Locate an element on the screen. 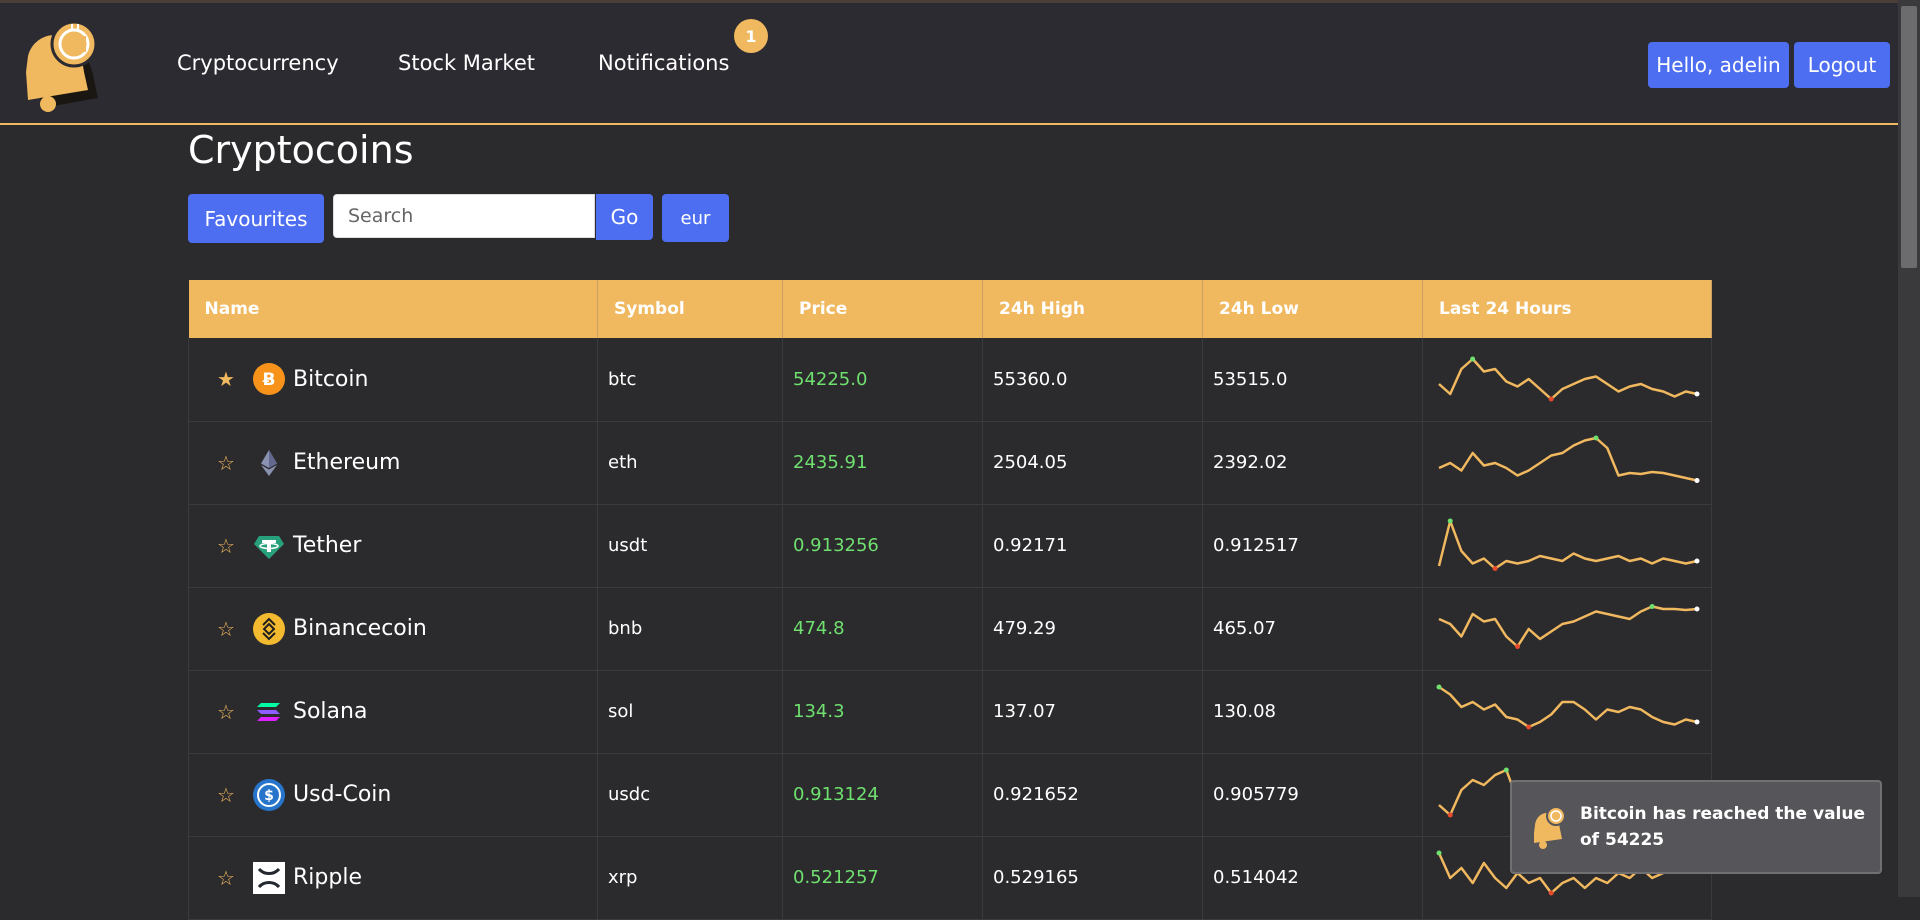  coin-symbol: xrp is located at coordinates (690, 878).